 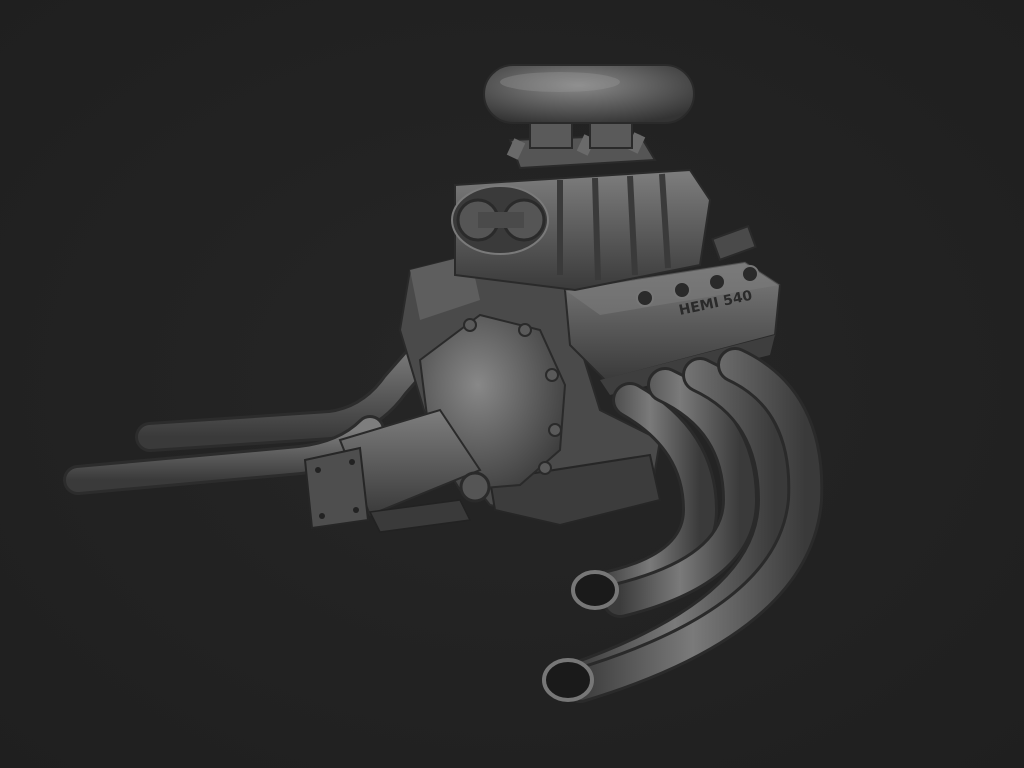 I want to click on distributor, so click(x=734, y=243).